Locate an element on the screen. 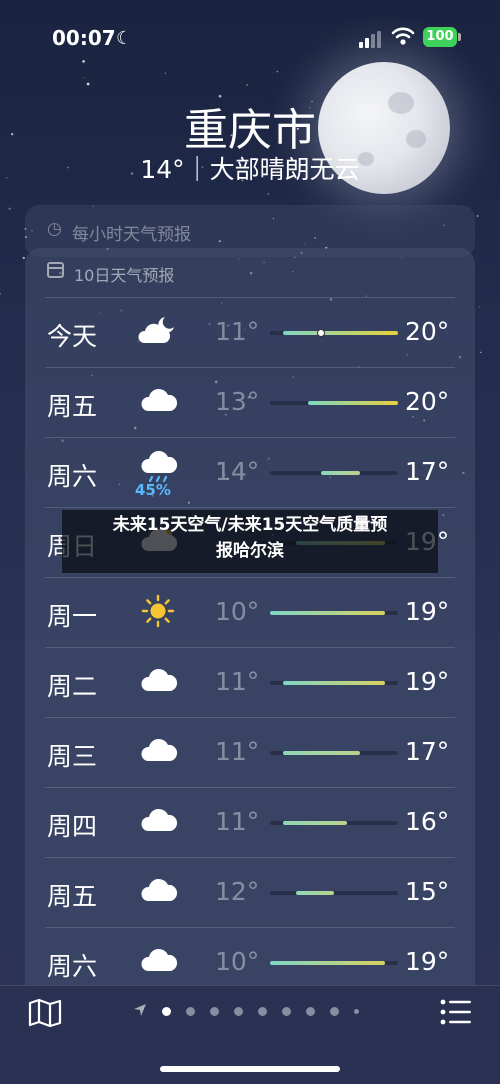 This screenshot has width=500, height=1084. forecast-row: 周一 10° 19° is located at coordinates (250, 612).